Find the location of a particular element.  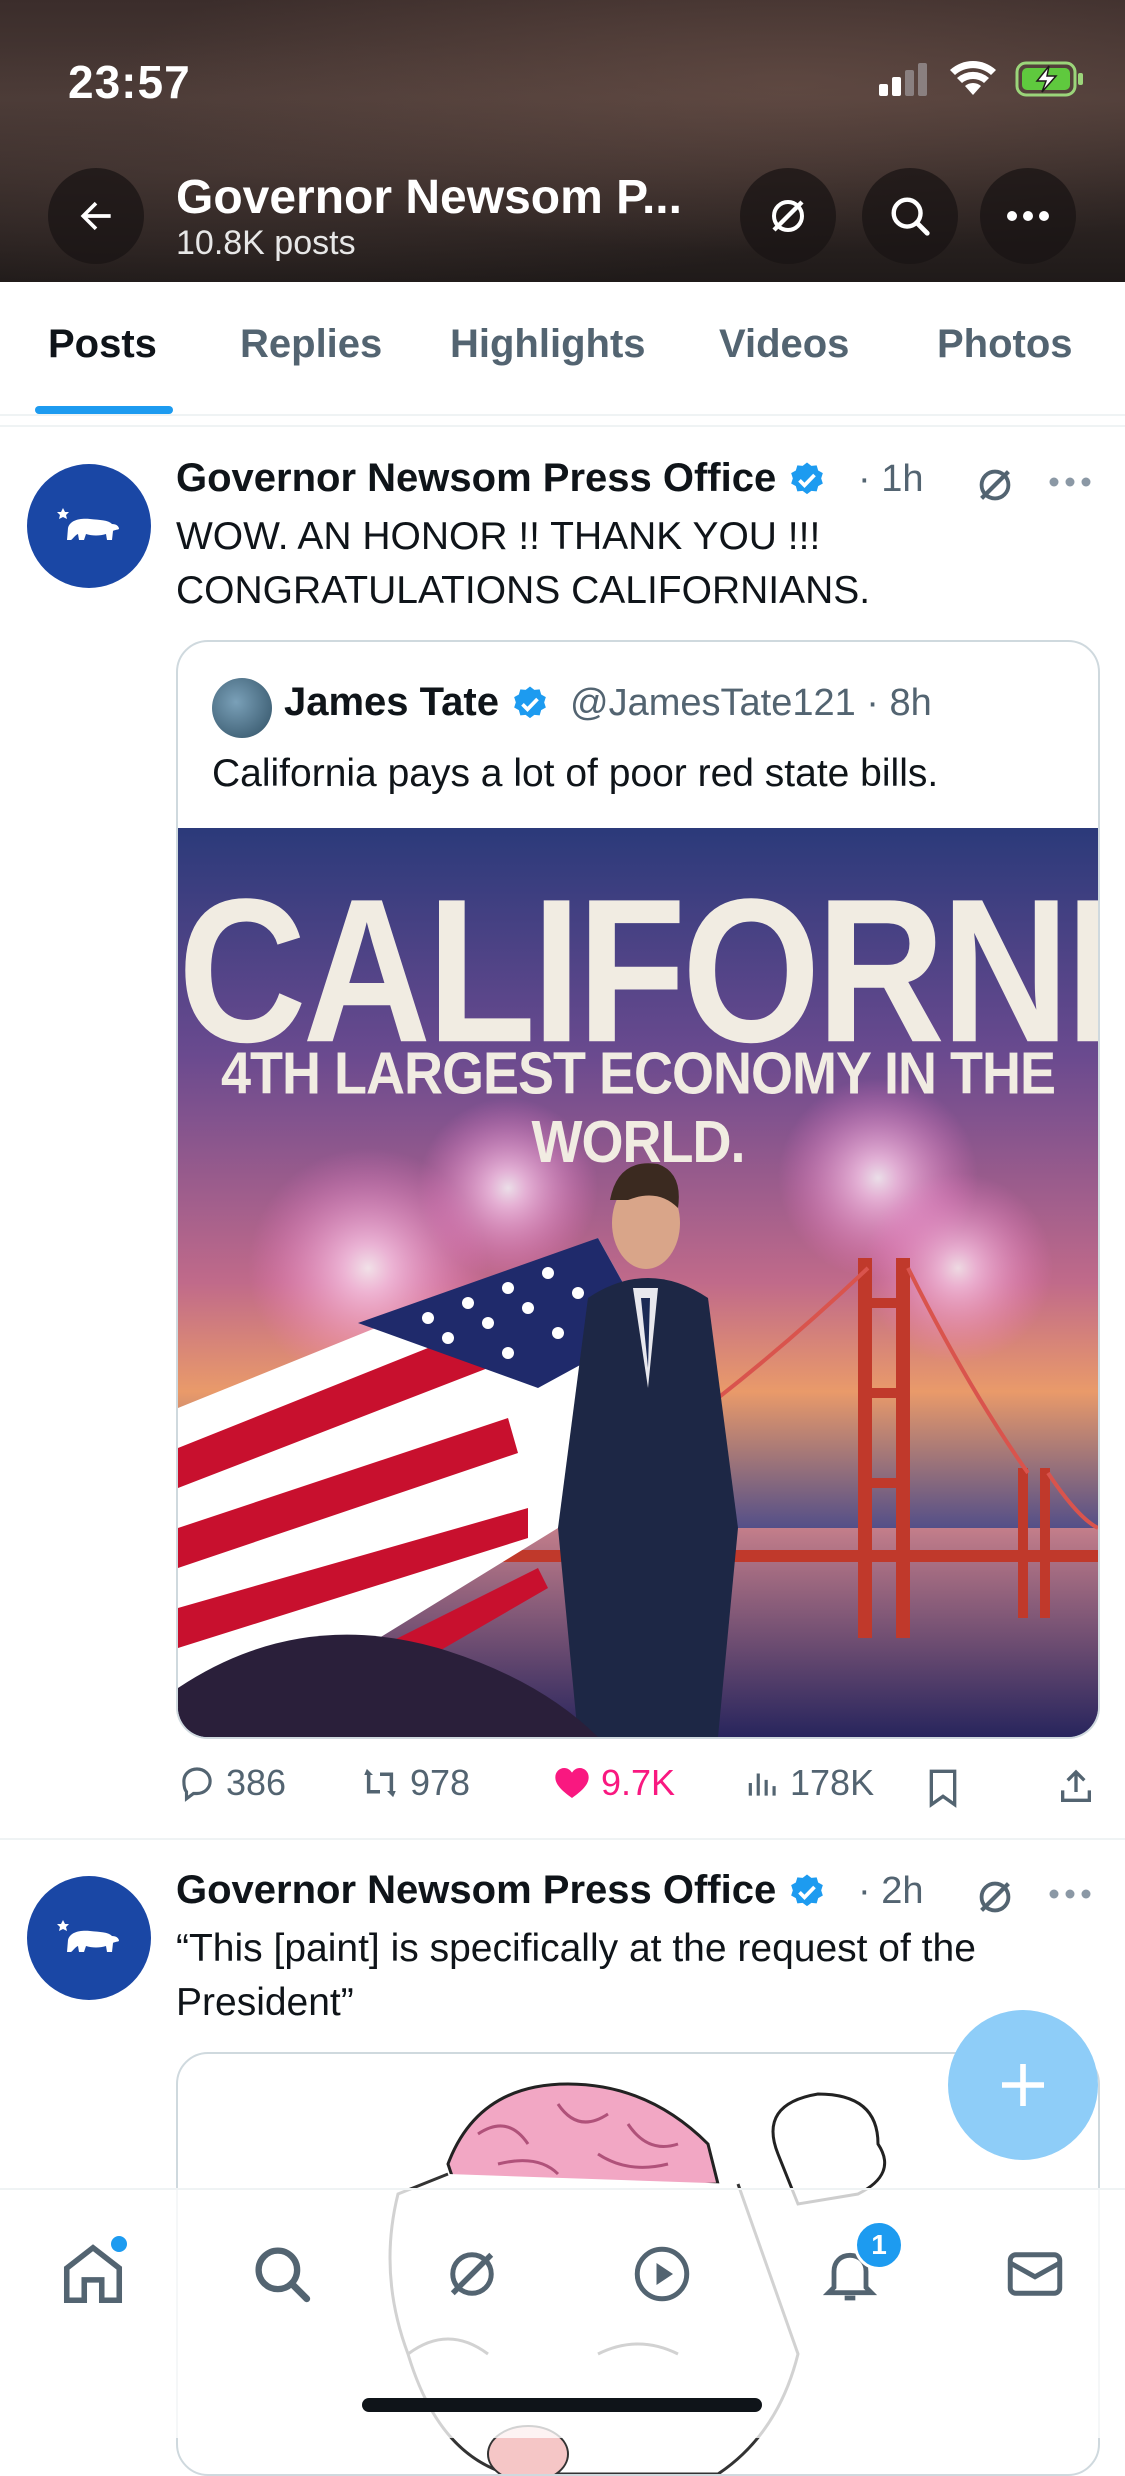

repost-icon is located at coordinates (380, 1783).